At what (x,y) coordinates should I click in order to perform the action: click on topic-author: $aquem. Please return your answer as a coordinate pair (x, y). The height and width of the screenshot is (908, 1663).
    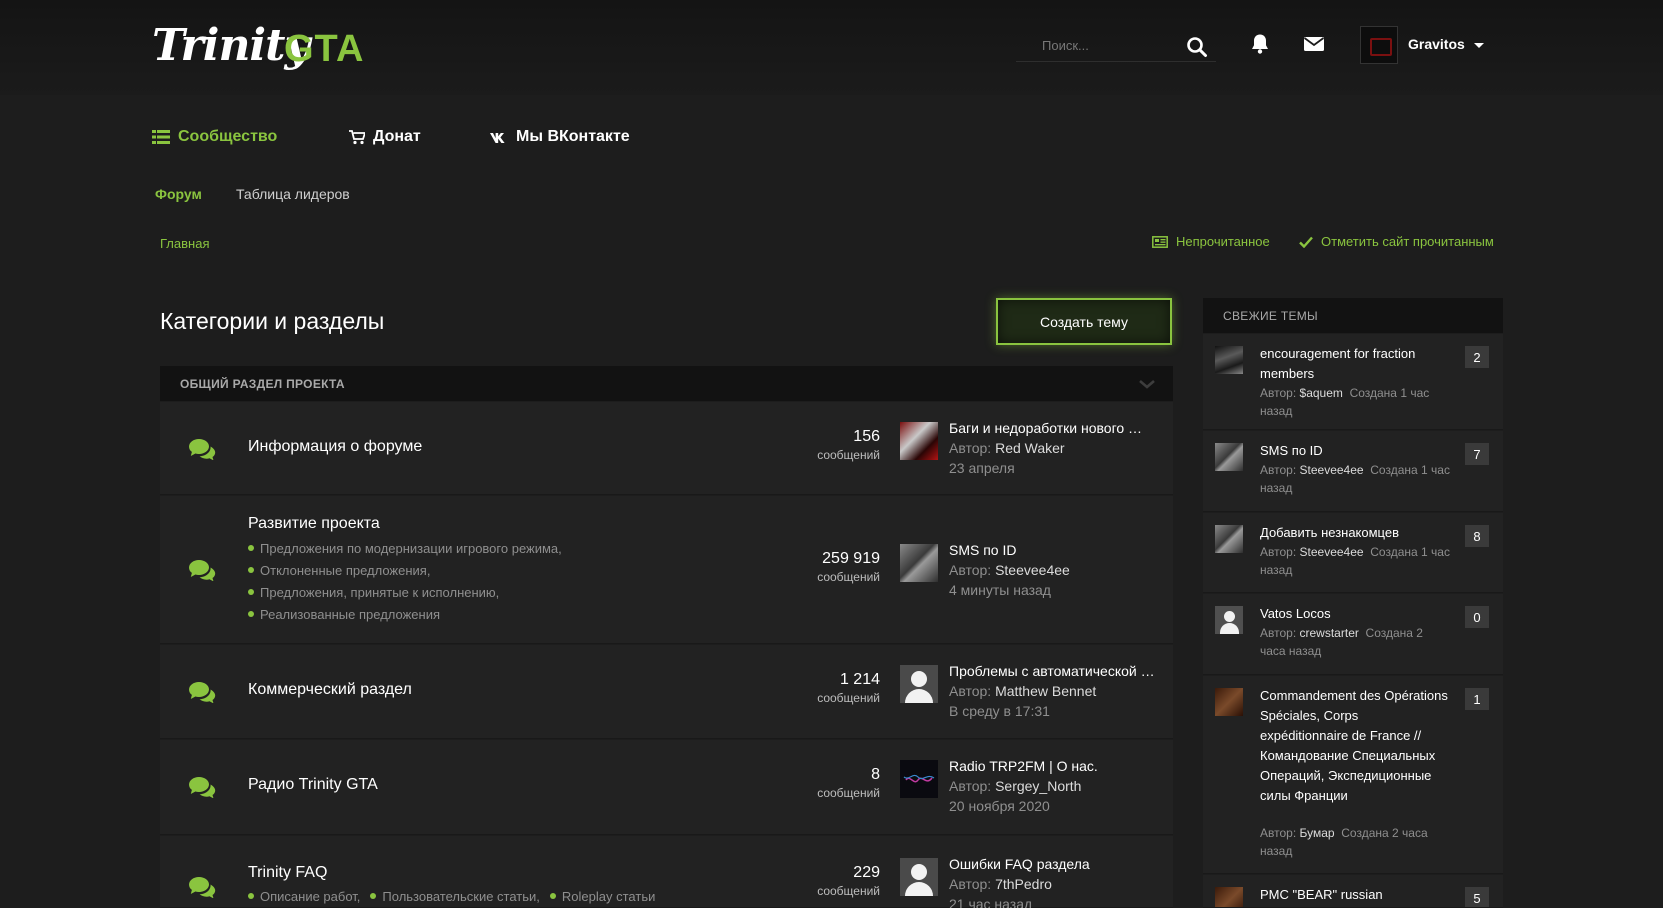
    Looking at the image, I should click on (1321, 393).